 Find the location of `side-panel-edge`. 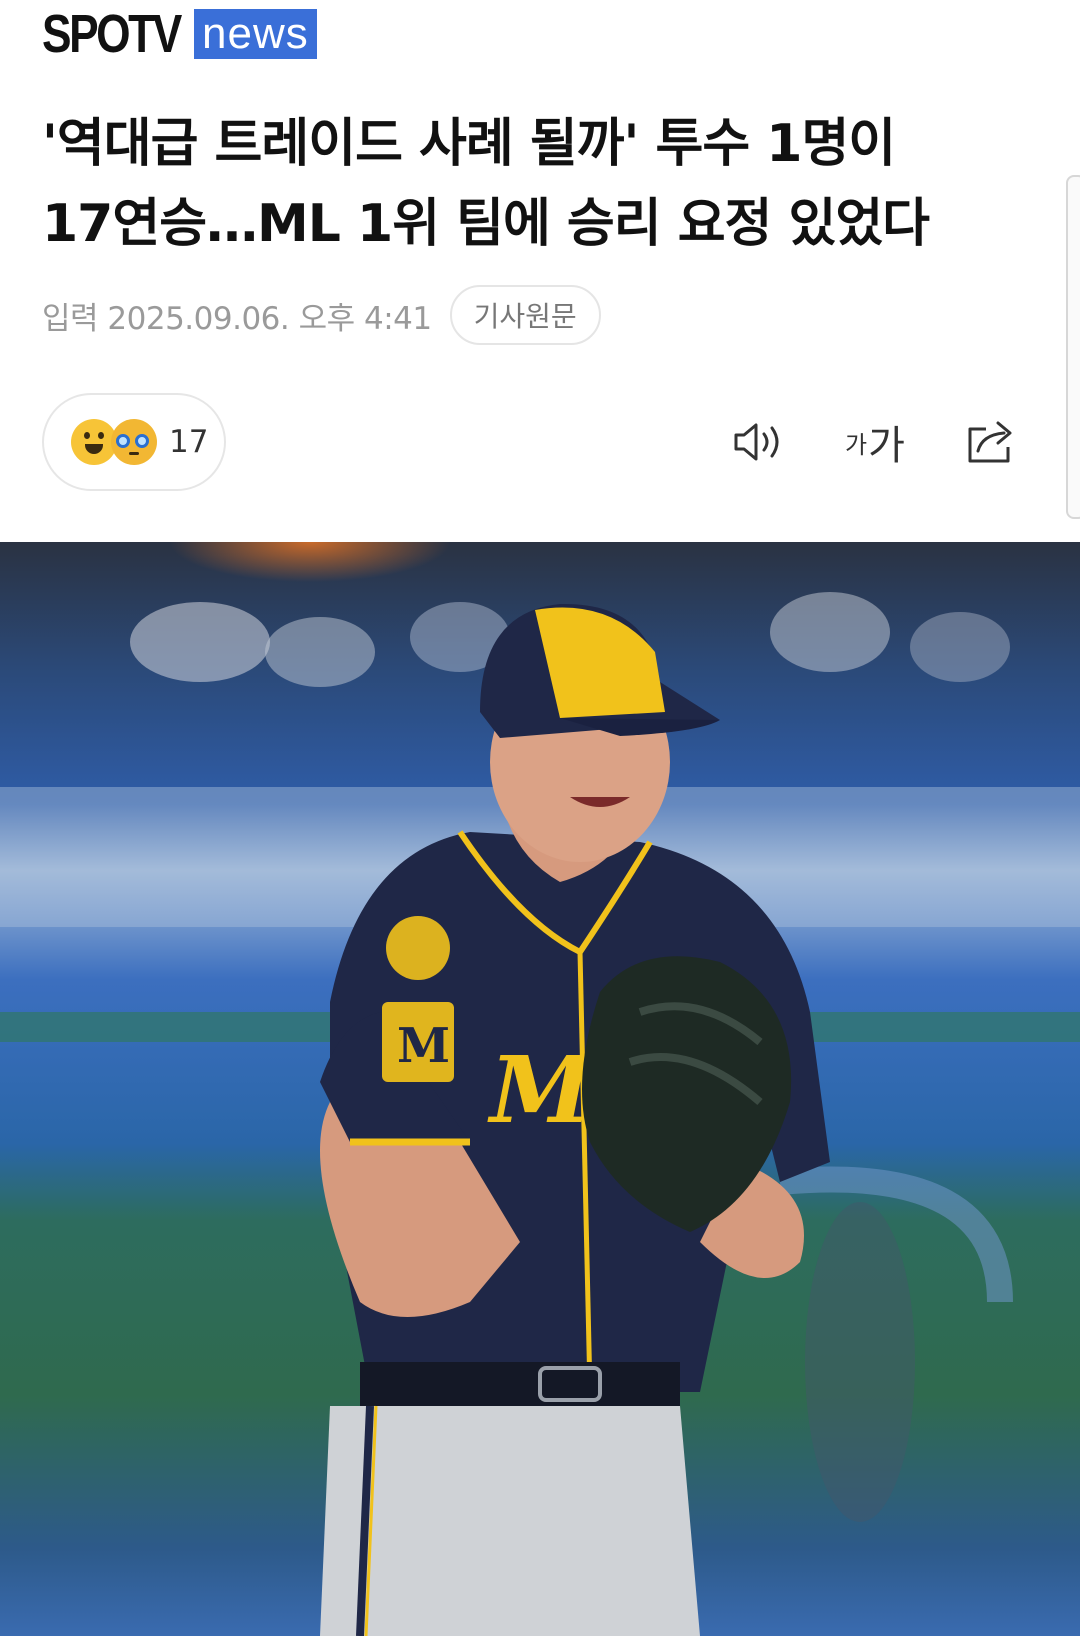

side-panel-edge is located at coordinates (1073, 347).